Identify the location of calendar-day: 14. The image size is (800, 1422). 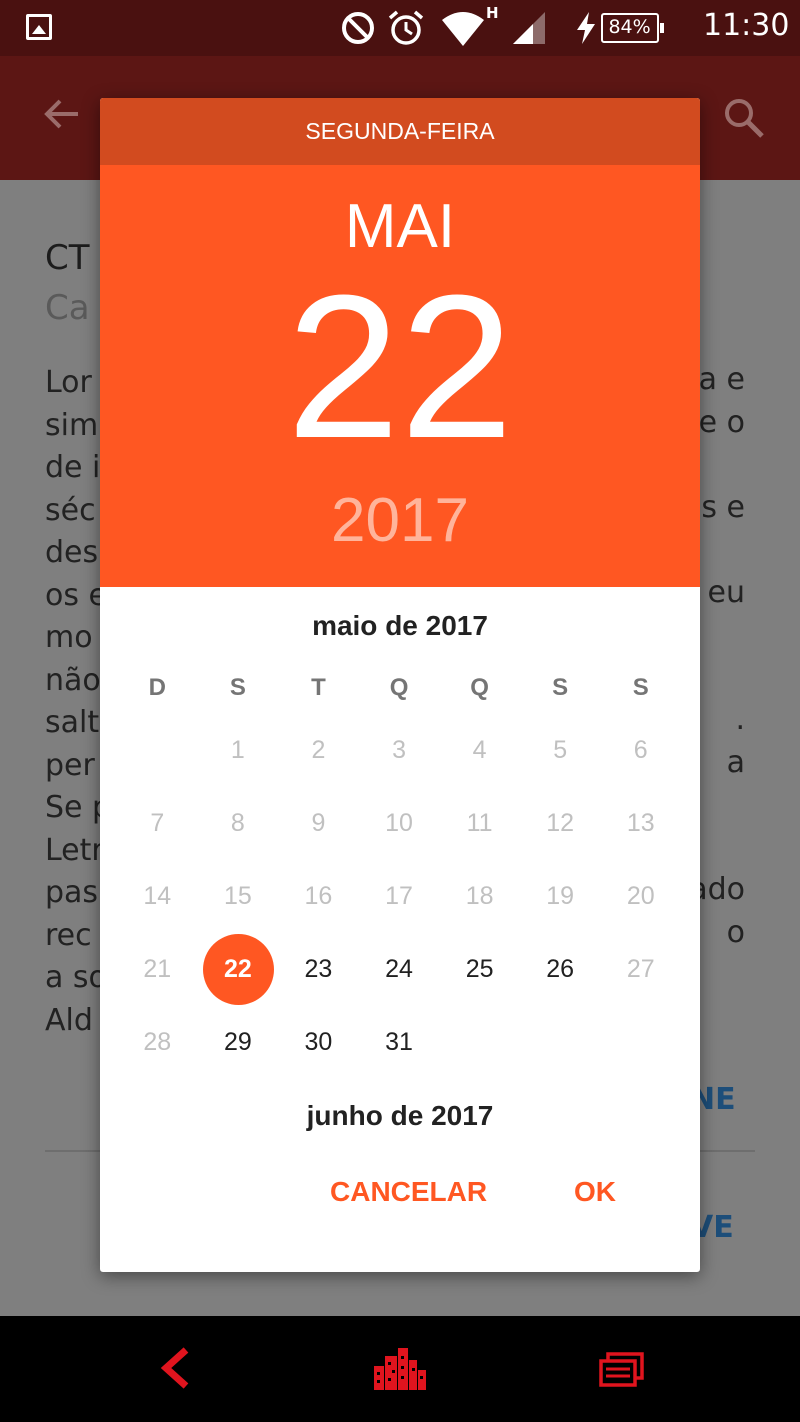
(157, 896).